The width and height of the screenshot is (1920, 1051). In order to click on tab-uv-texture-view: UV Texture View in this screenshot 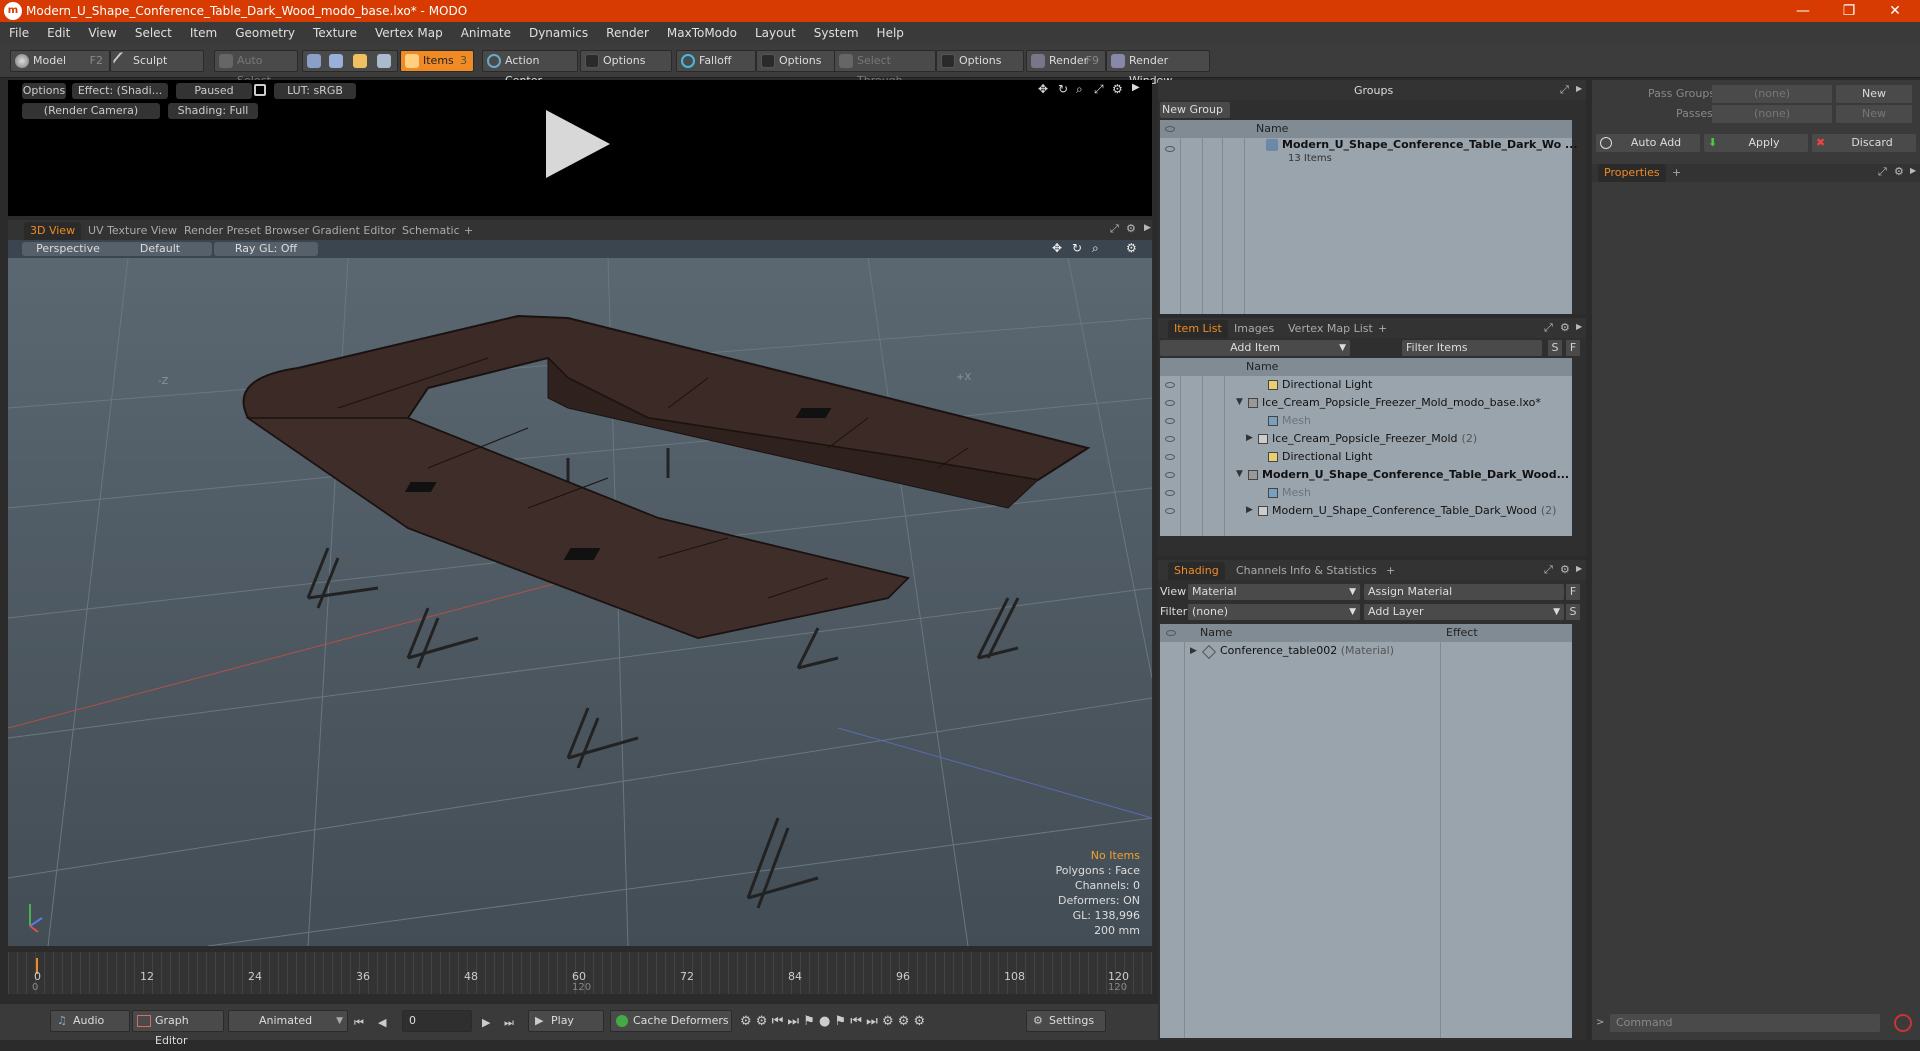, I will do `click(132, 231)`.